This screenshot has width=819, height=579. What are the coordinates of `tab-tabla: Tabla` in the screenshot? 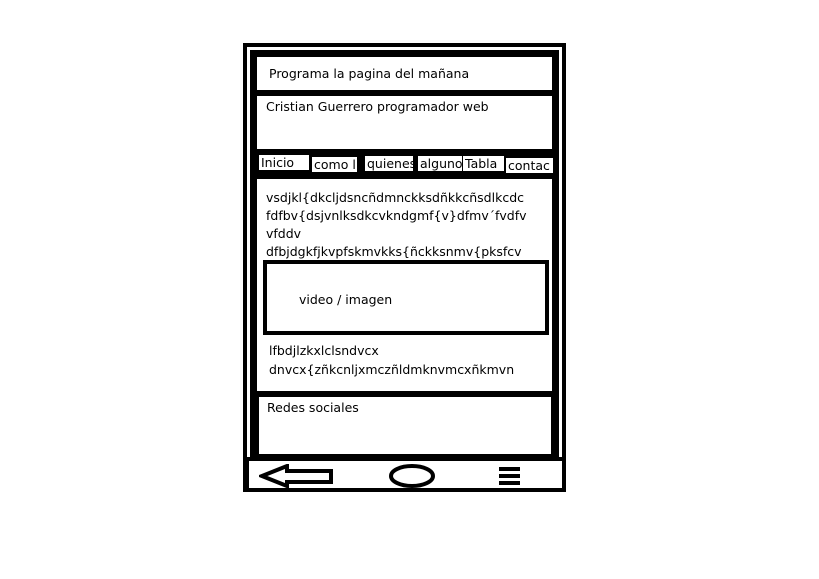 It's located at (483, 163).